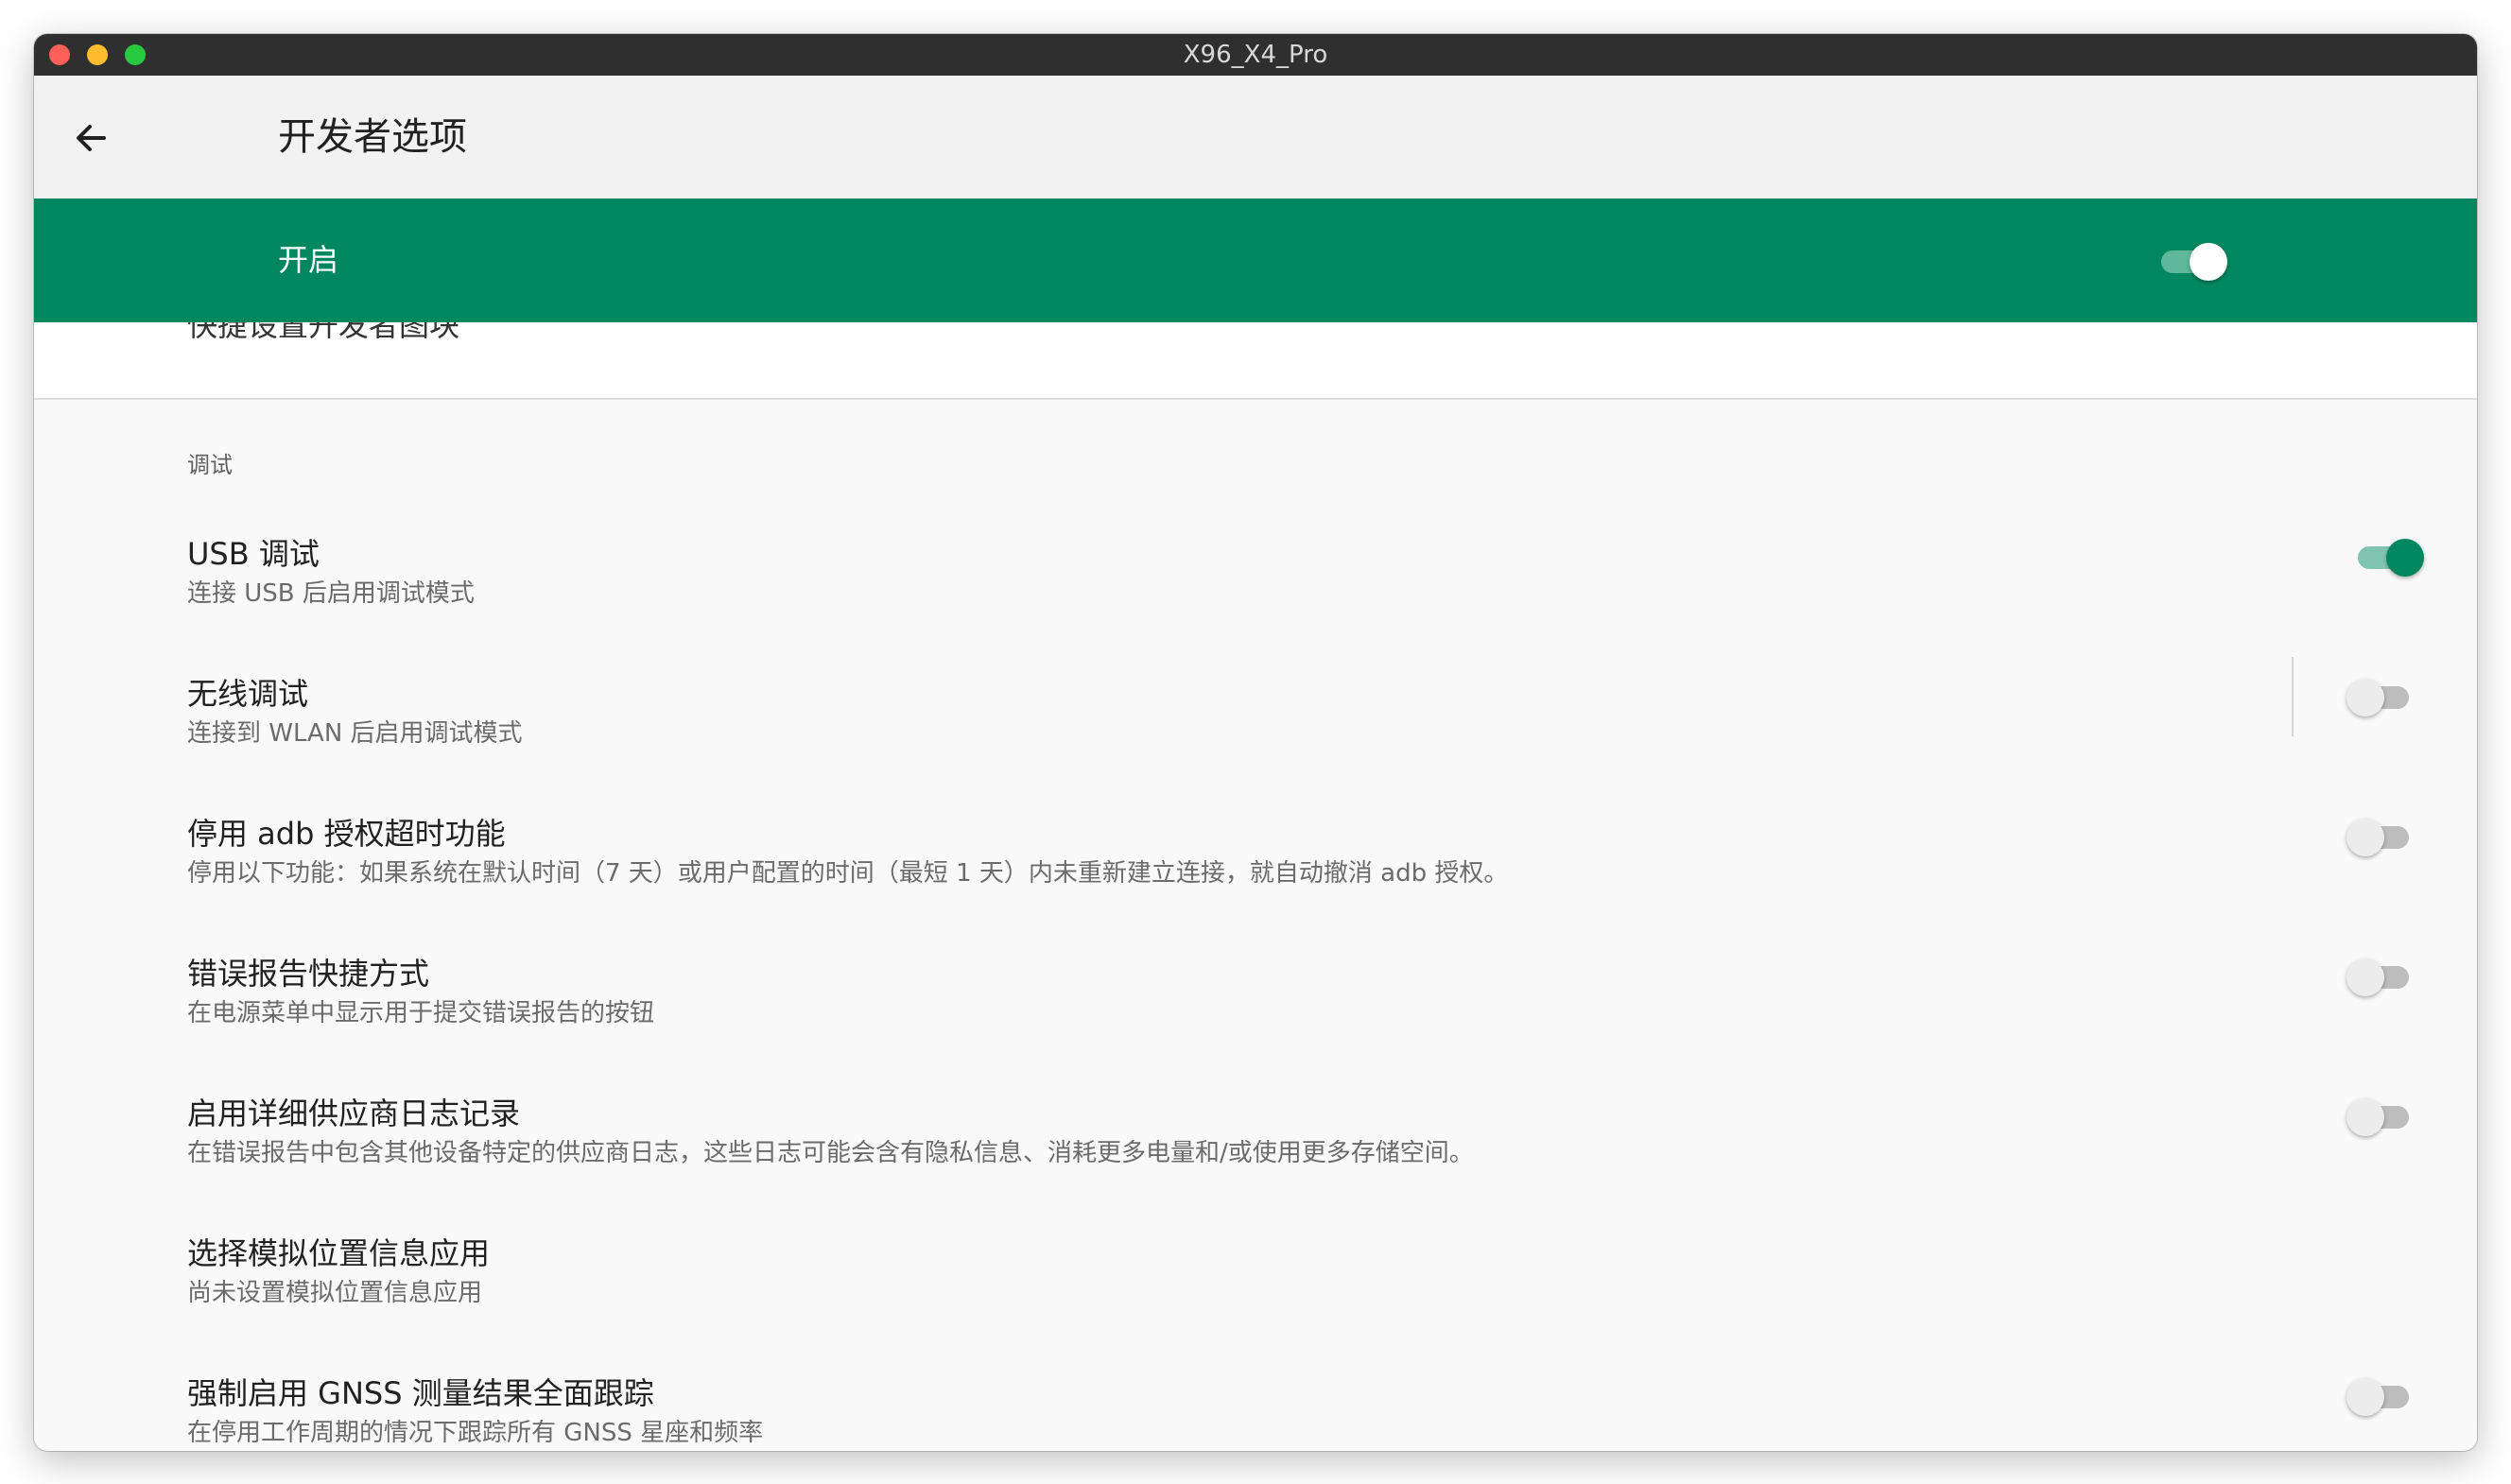 The height and width of the screenshot is (1484, 2511). I want to click on gnss-full-tracking-toggle, so click(2380, 1396).